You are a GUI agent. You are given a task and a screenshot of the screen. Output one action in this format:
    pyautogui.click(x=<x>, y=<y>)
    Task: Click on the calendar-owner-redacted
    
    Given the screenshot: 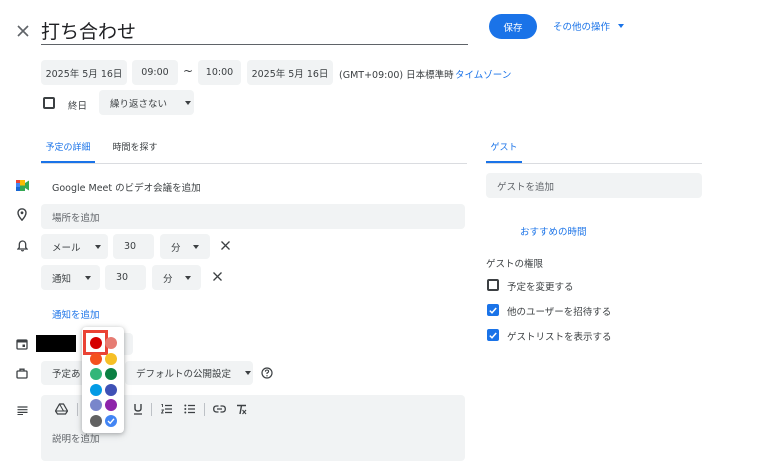 What is the action you would take?
    pyautogui.click(x=56, y=343)
    